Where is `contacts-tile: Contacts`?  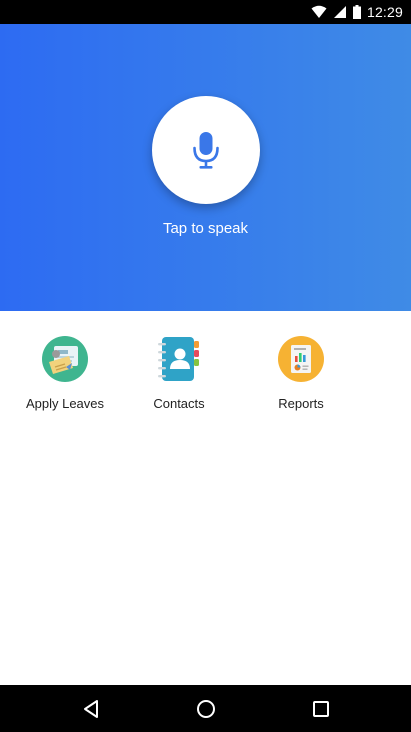
contacts-tile: Contacts is located at coordinates (179, 373).